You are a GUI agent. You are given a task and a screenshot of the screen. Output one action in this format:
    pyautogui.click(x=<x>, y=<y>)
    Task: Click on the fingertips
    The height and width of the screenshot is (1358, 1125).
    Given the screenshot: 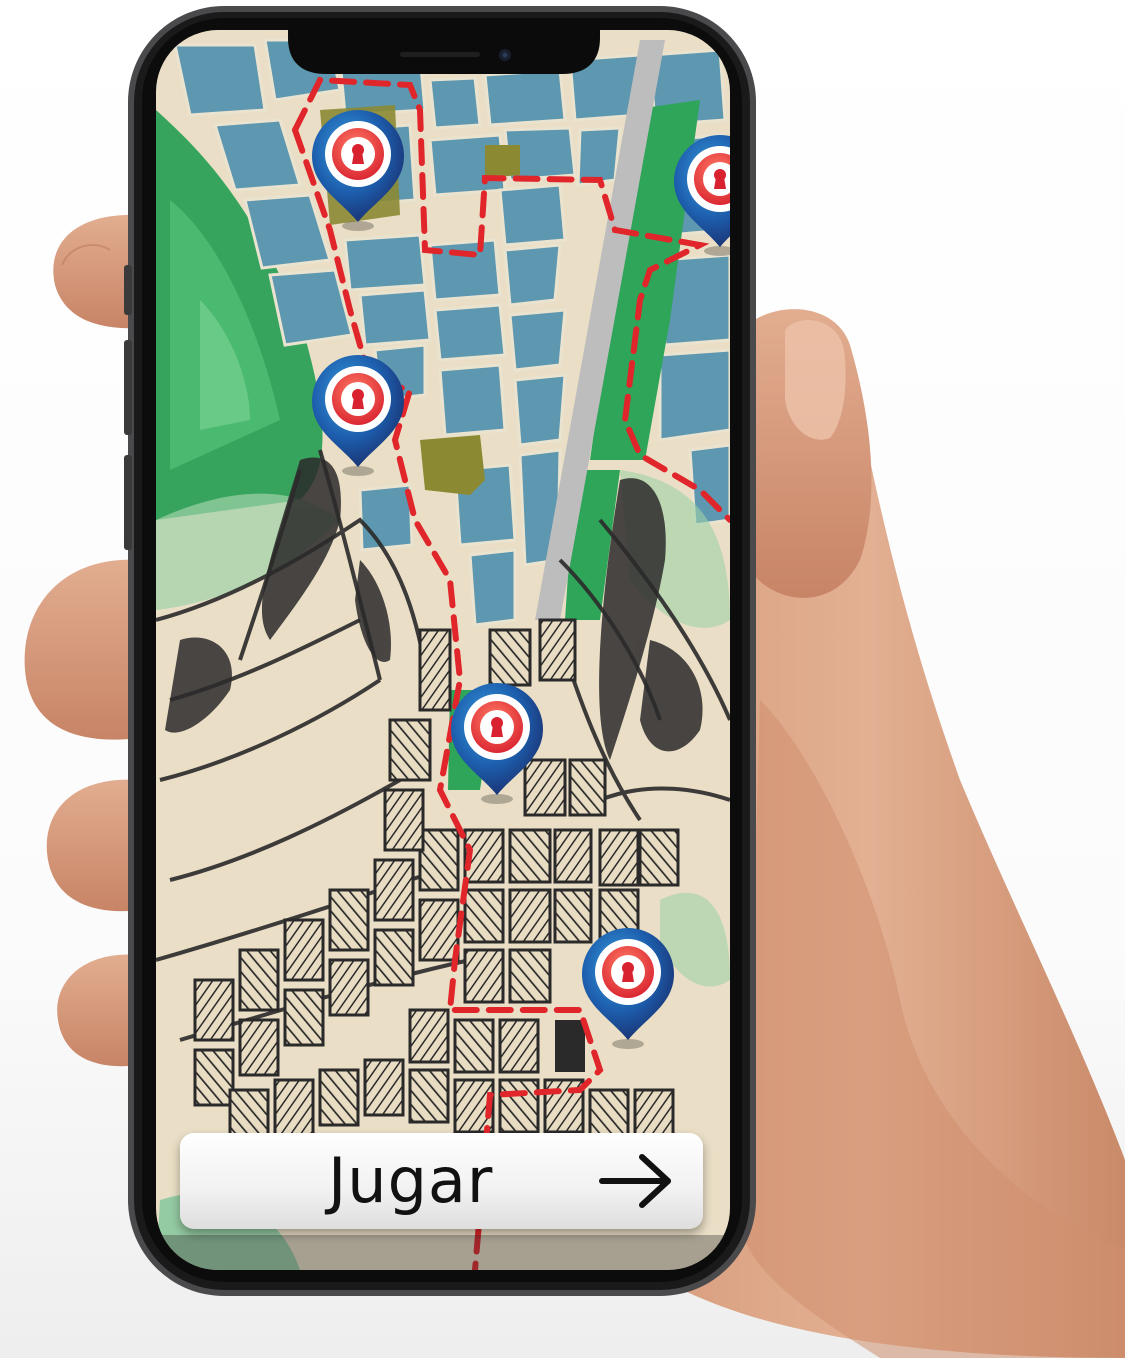 What is the action you would take?
    pyautogui.click(x=107, y=649)
    